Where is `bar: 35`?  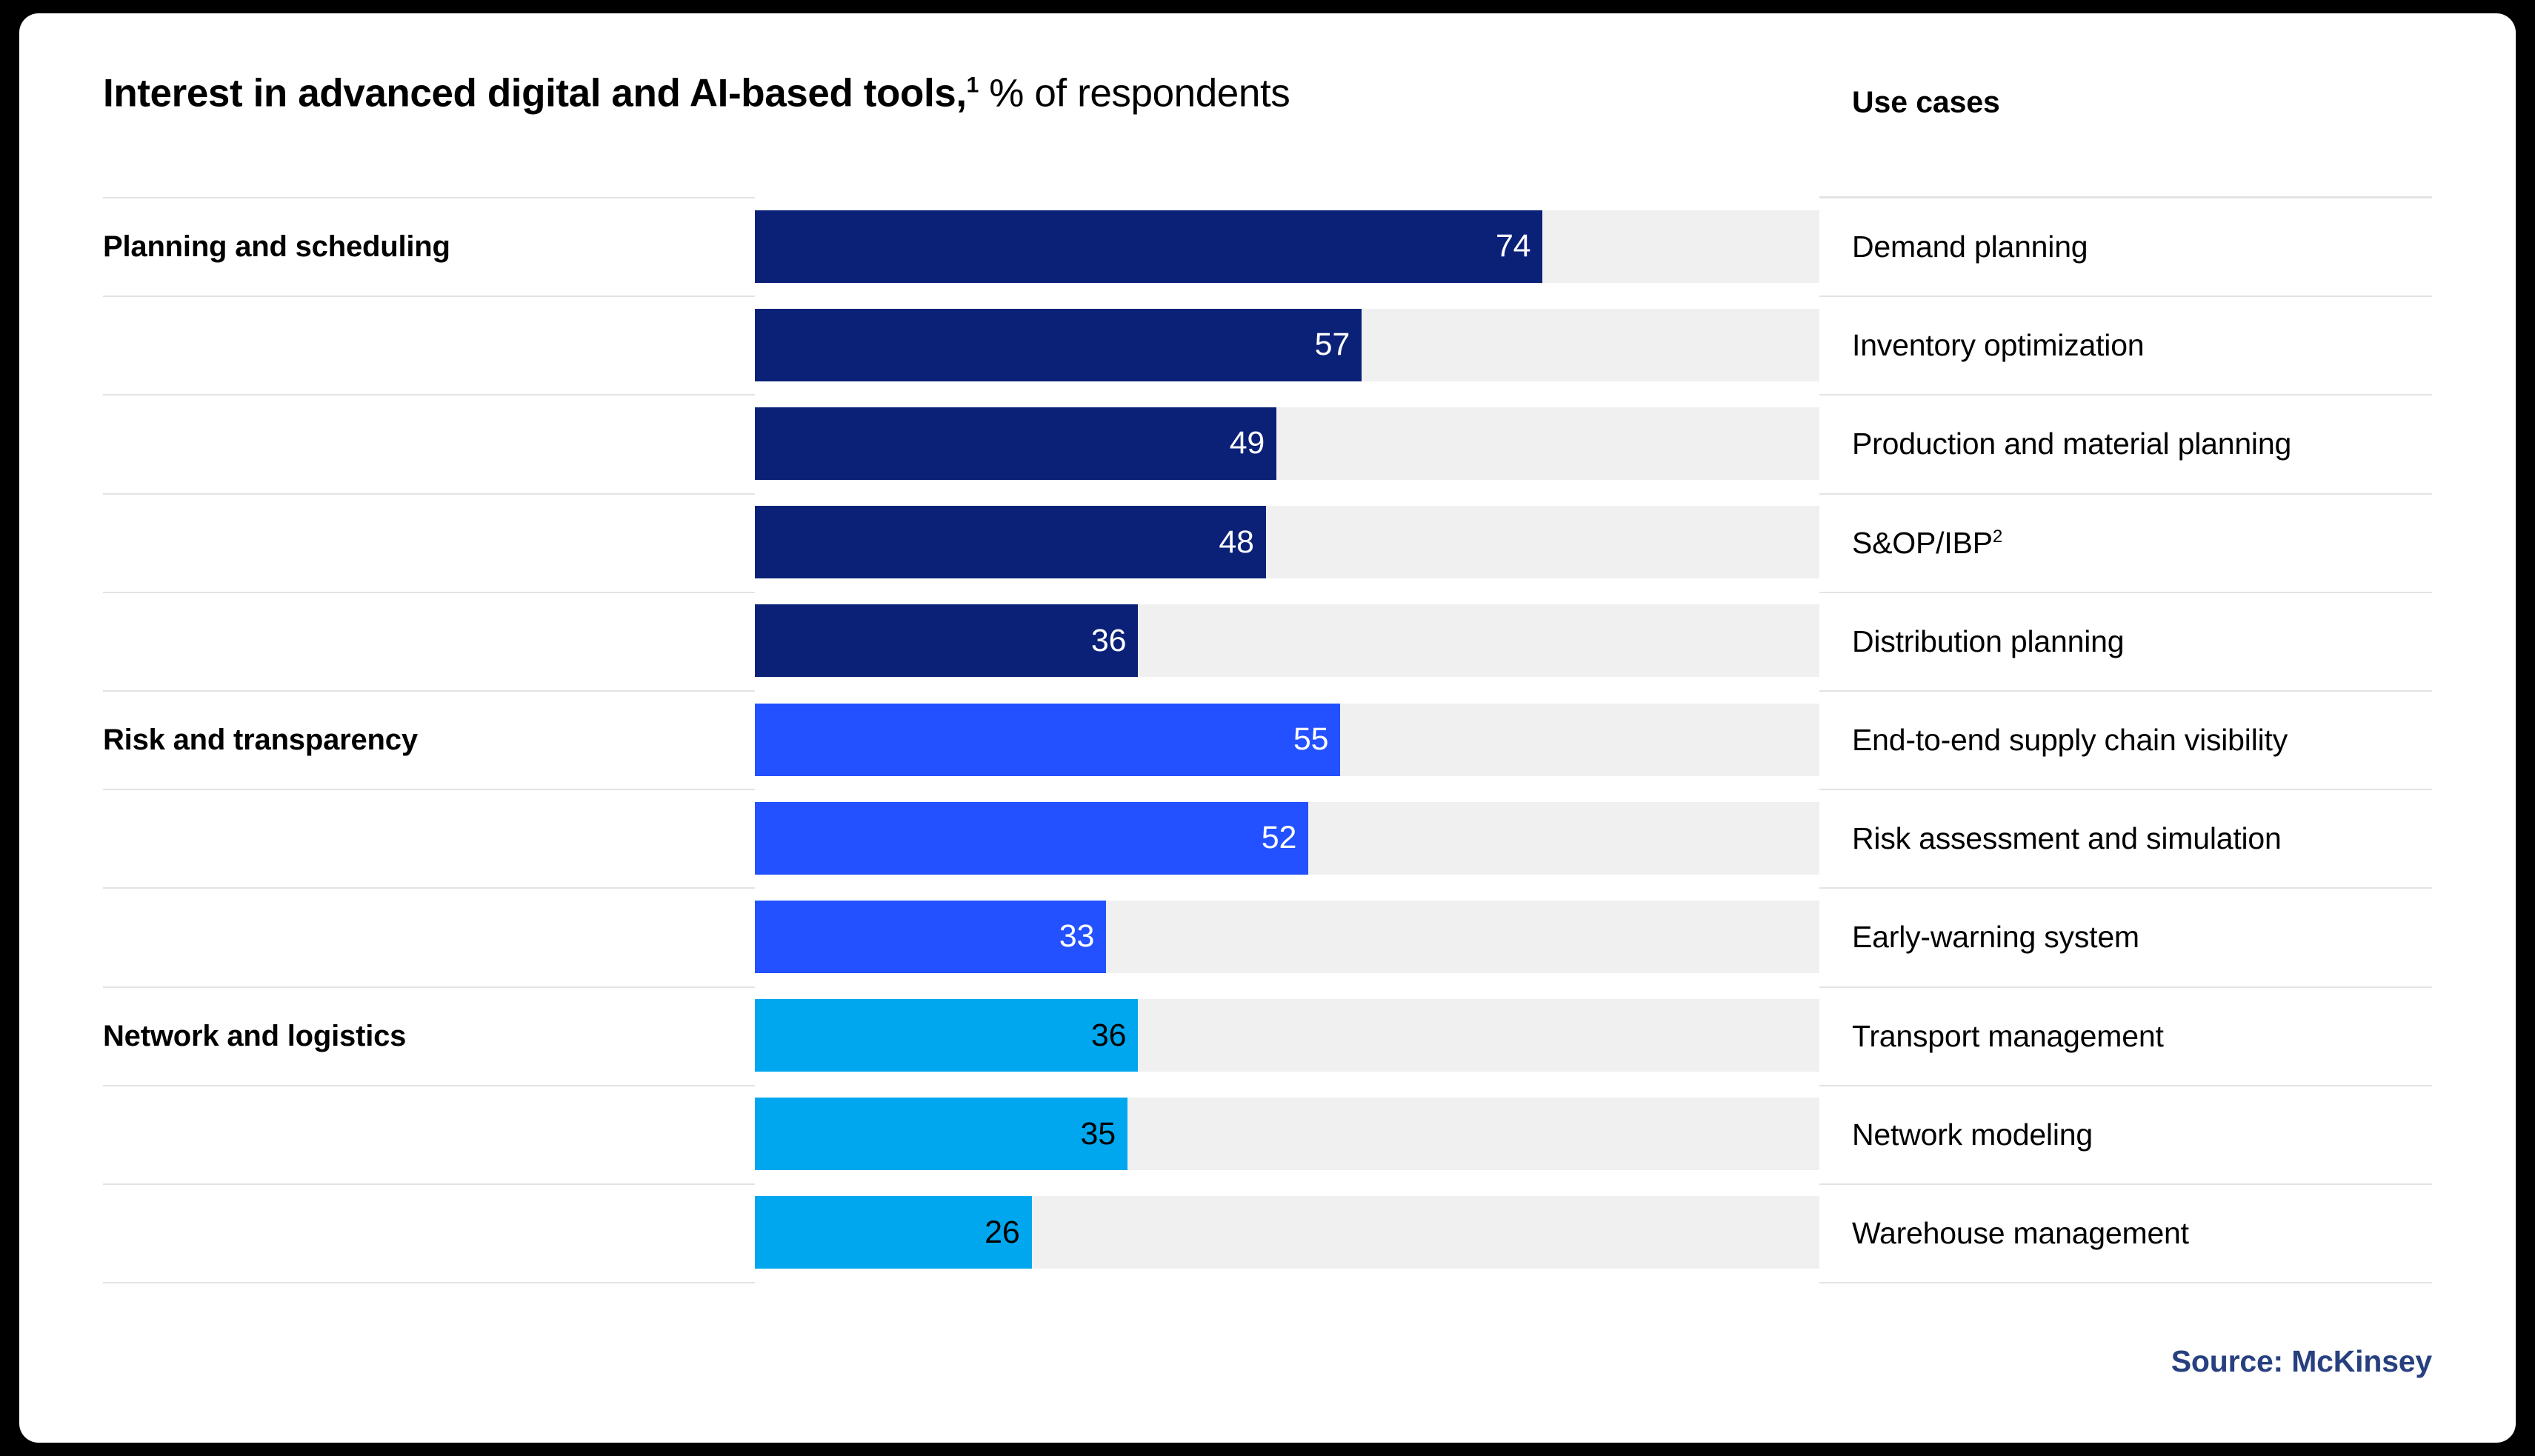
bar: 35 is located at coordinates (941, 1134).